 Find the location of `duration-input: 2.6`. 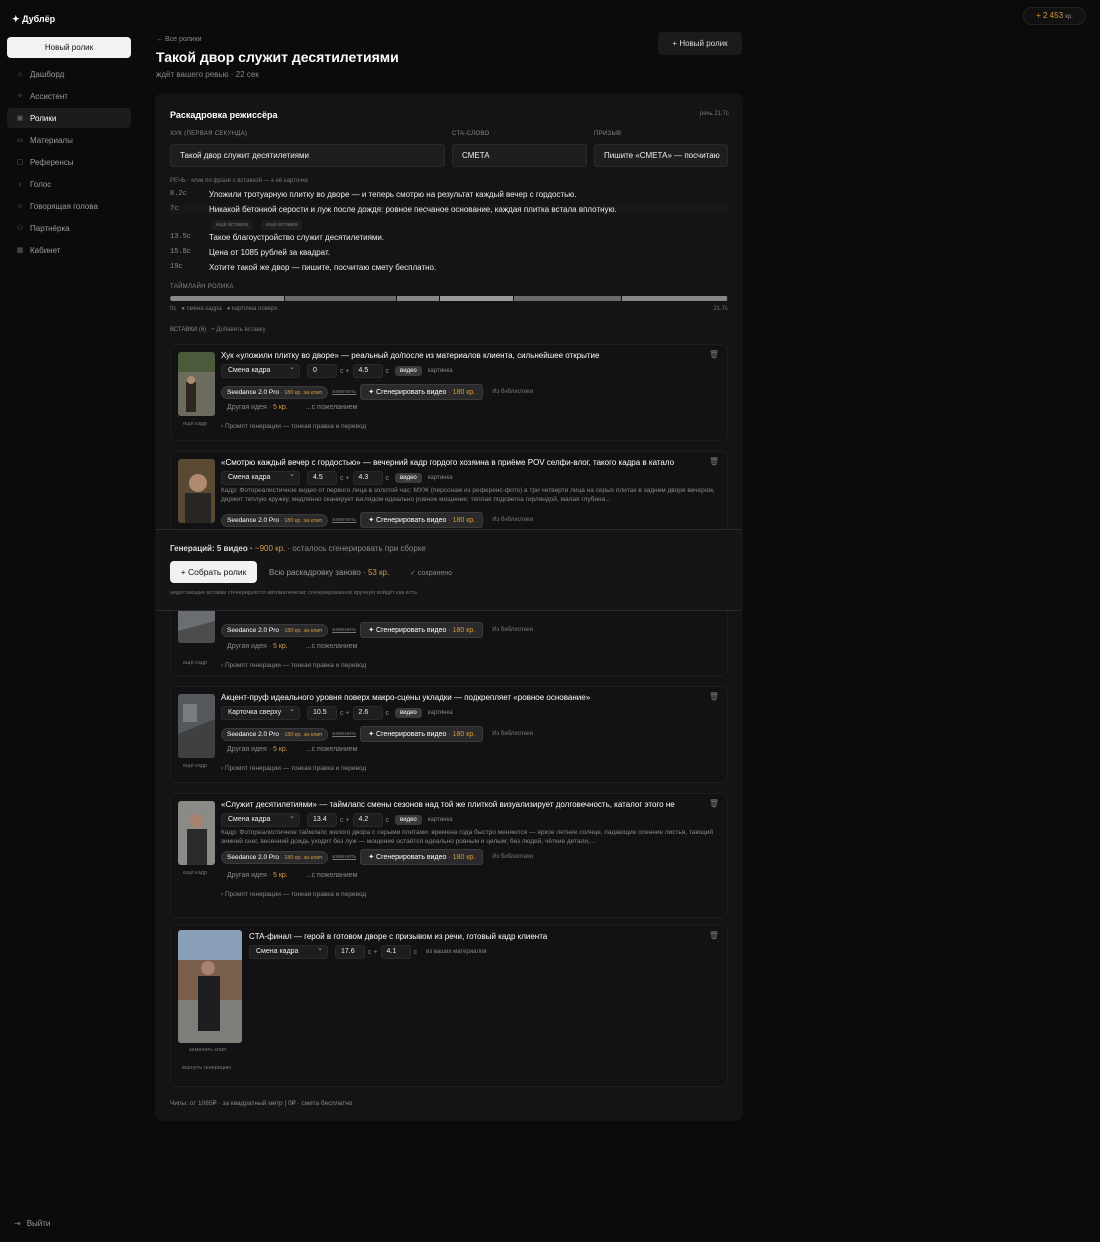

duration-input: 2.6 is located at coordinates (367, 713).